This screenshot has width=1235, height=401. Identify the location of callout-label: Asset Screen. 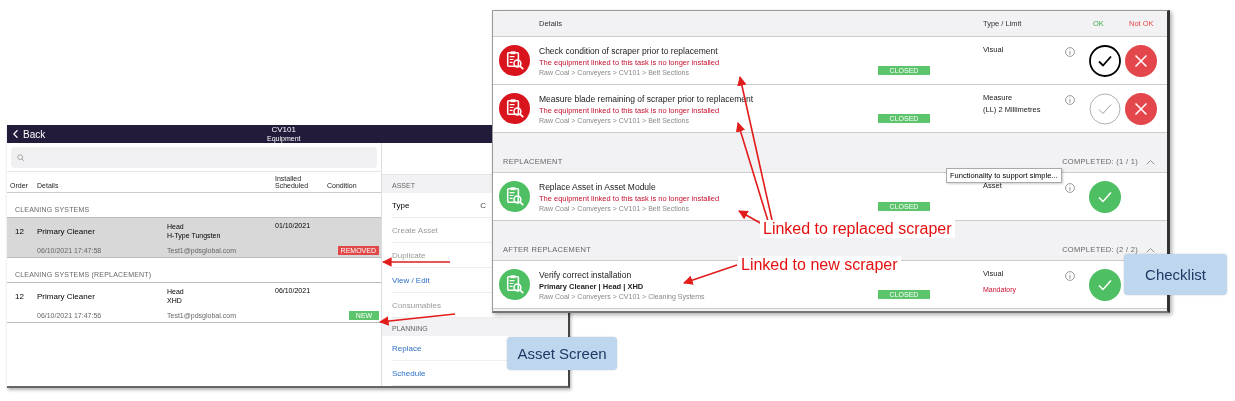
(562, 353).